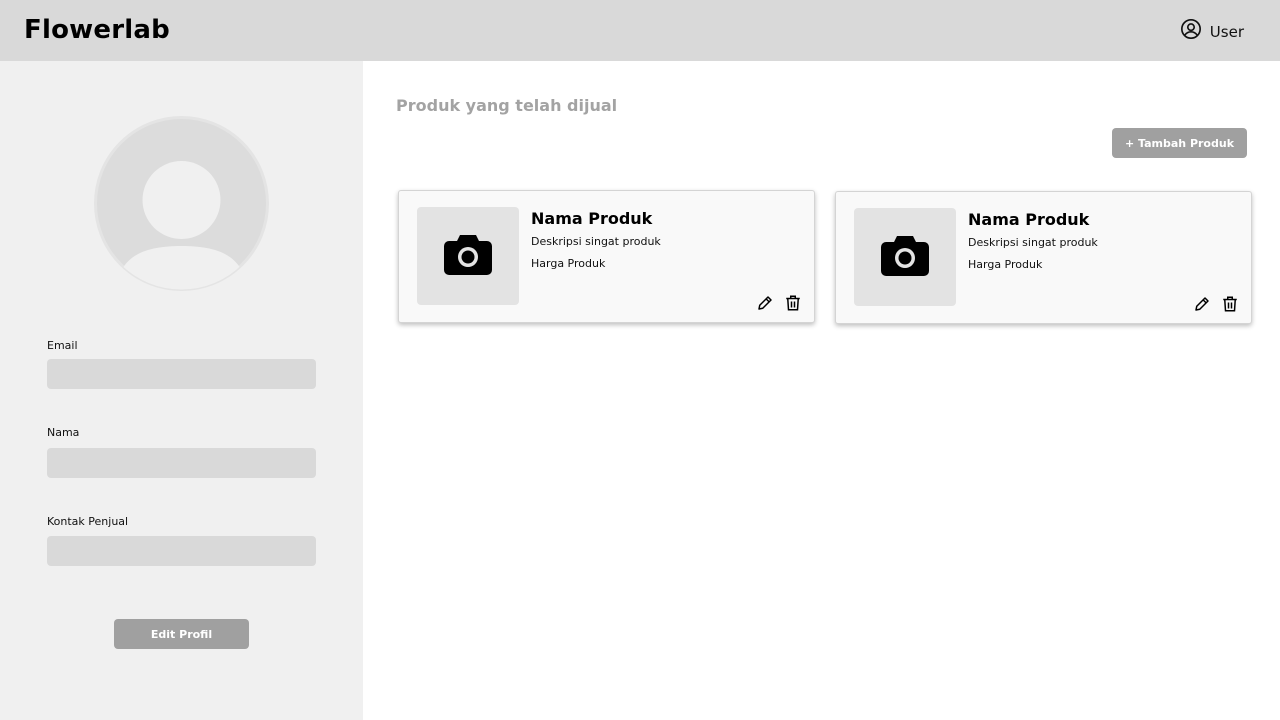  Describe the element at coordinates (181, 463) in the screenshot. I see `name-field` at that location.